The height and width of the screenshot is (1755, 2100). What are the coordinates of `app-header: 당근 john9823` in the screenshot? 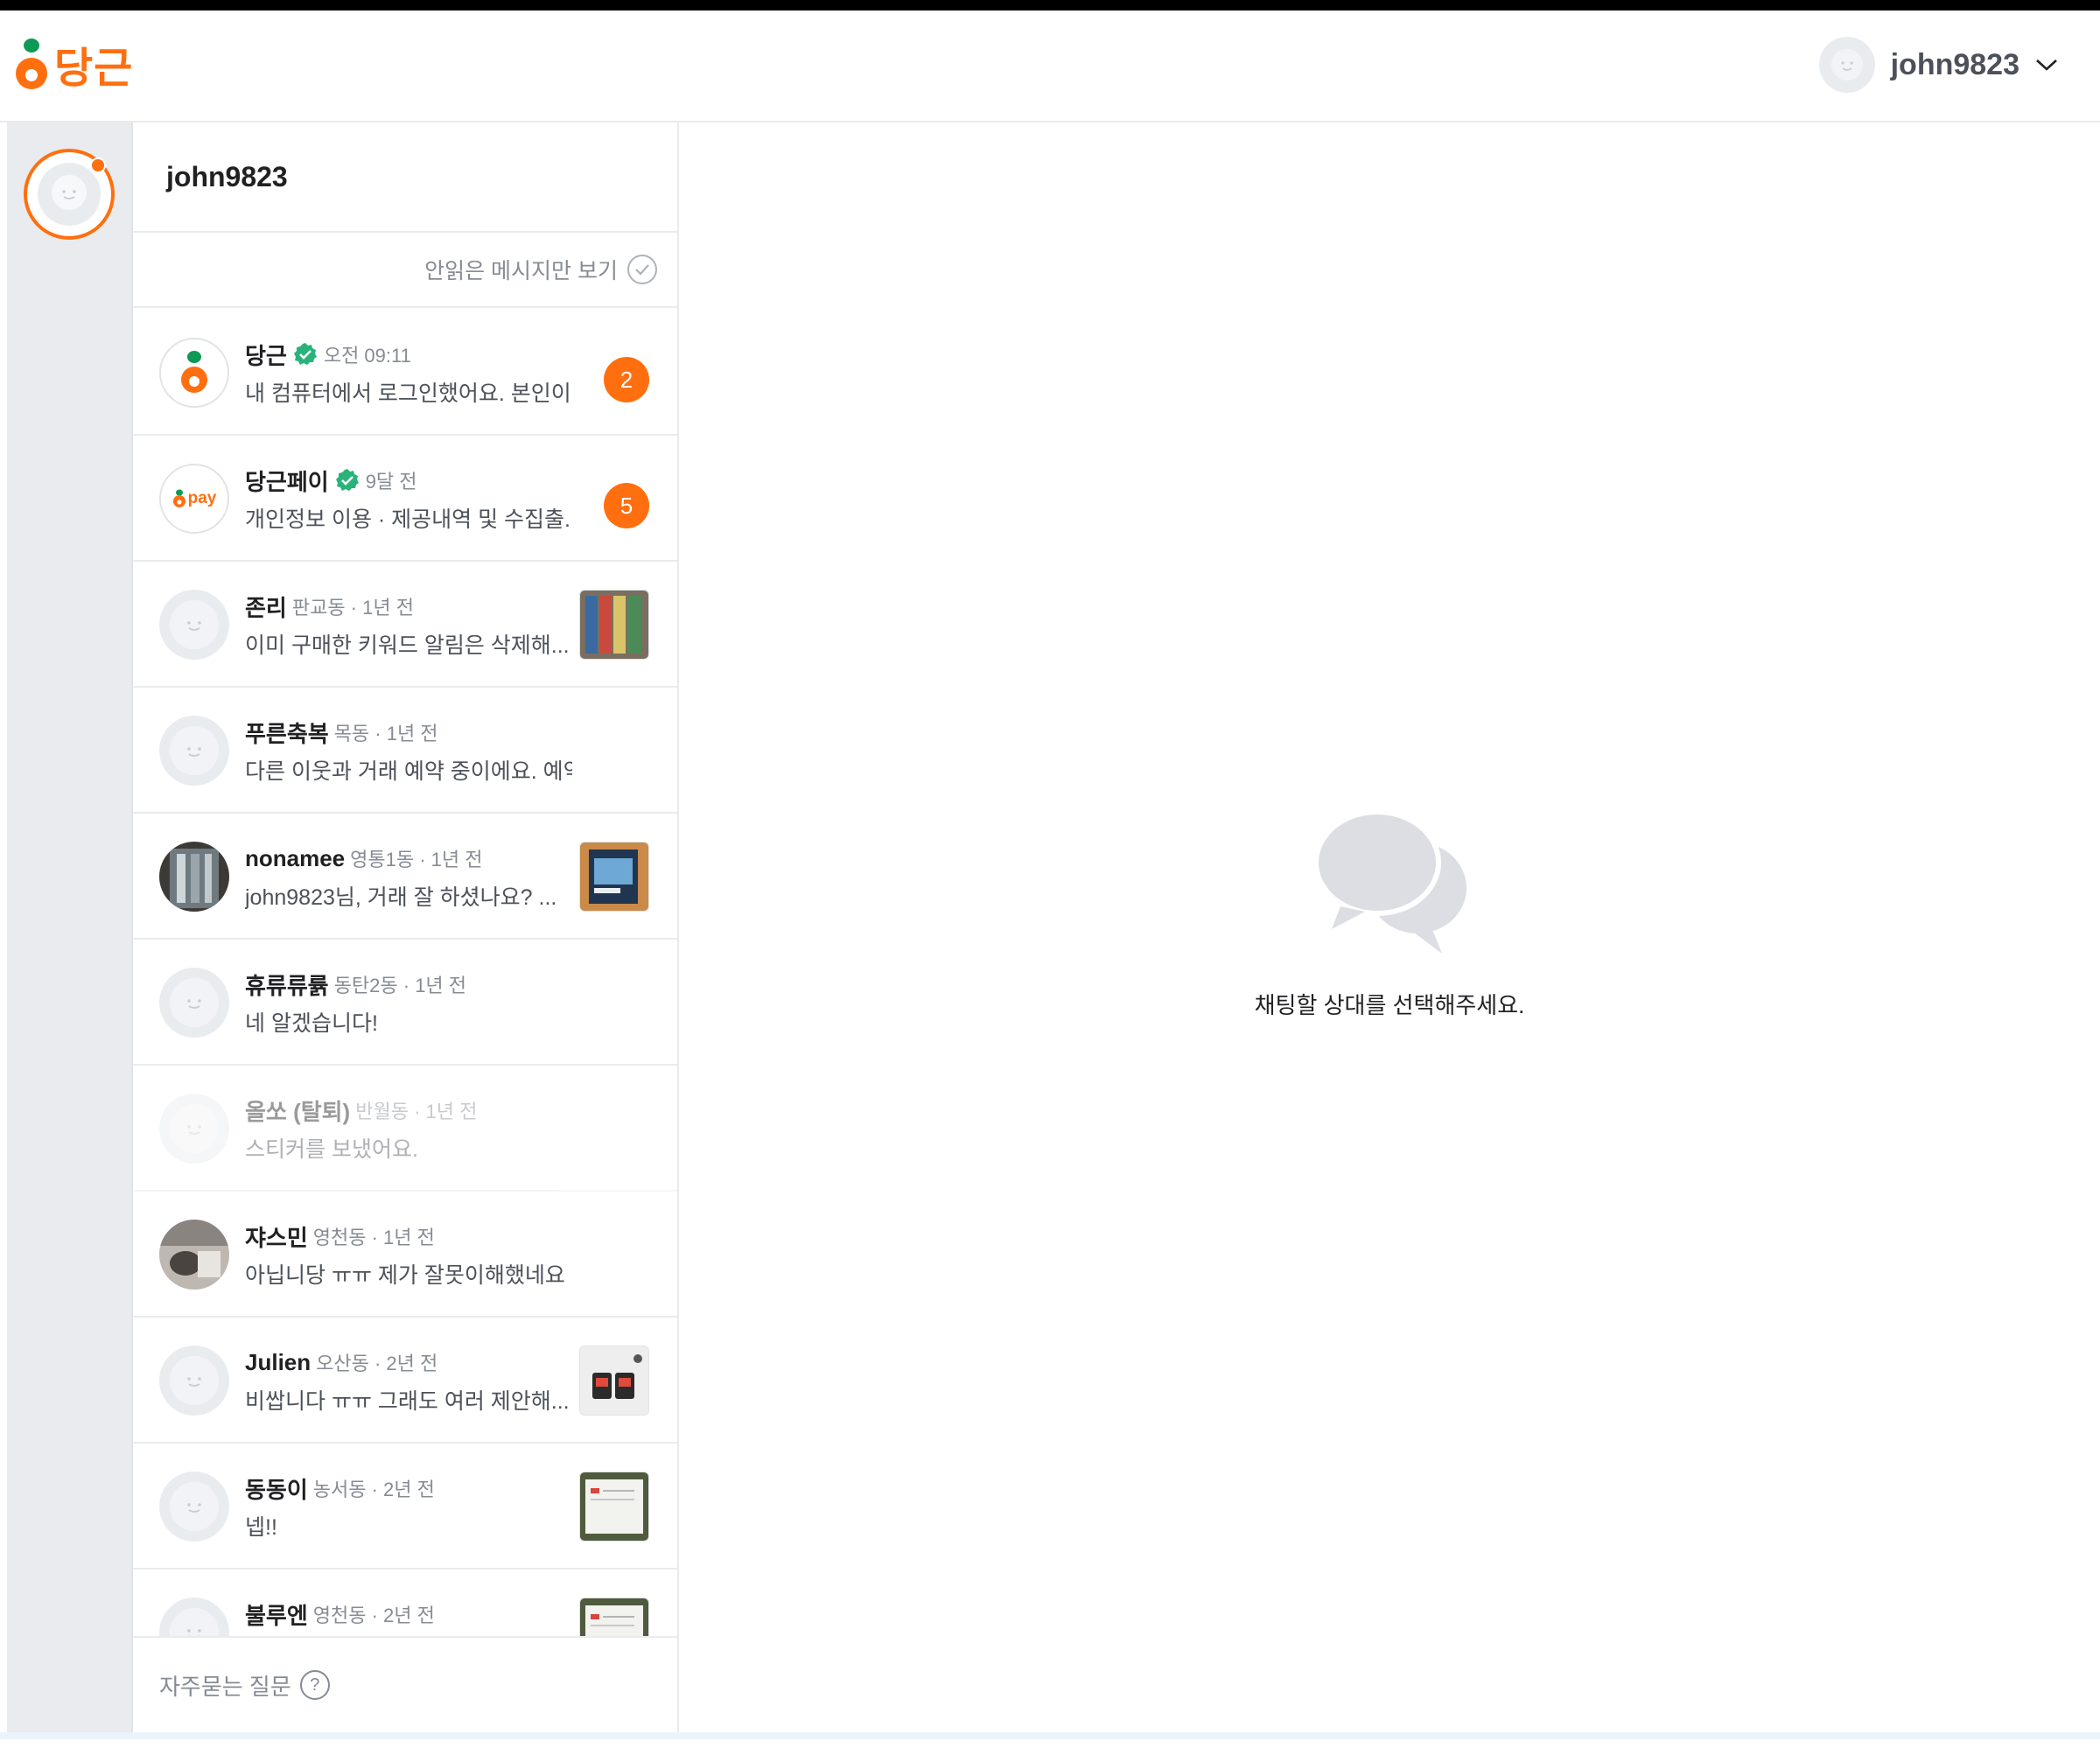 It's located at (1050, 66).